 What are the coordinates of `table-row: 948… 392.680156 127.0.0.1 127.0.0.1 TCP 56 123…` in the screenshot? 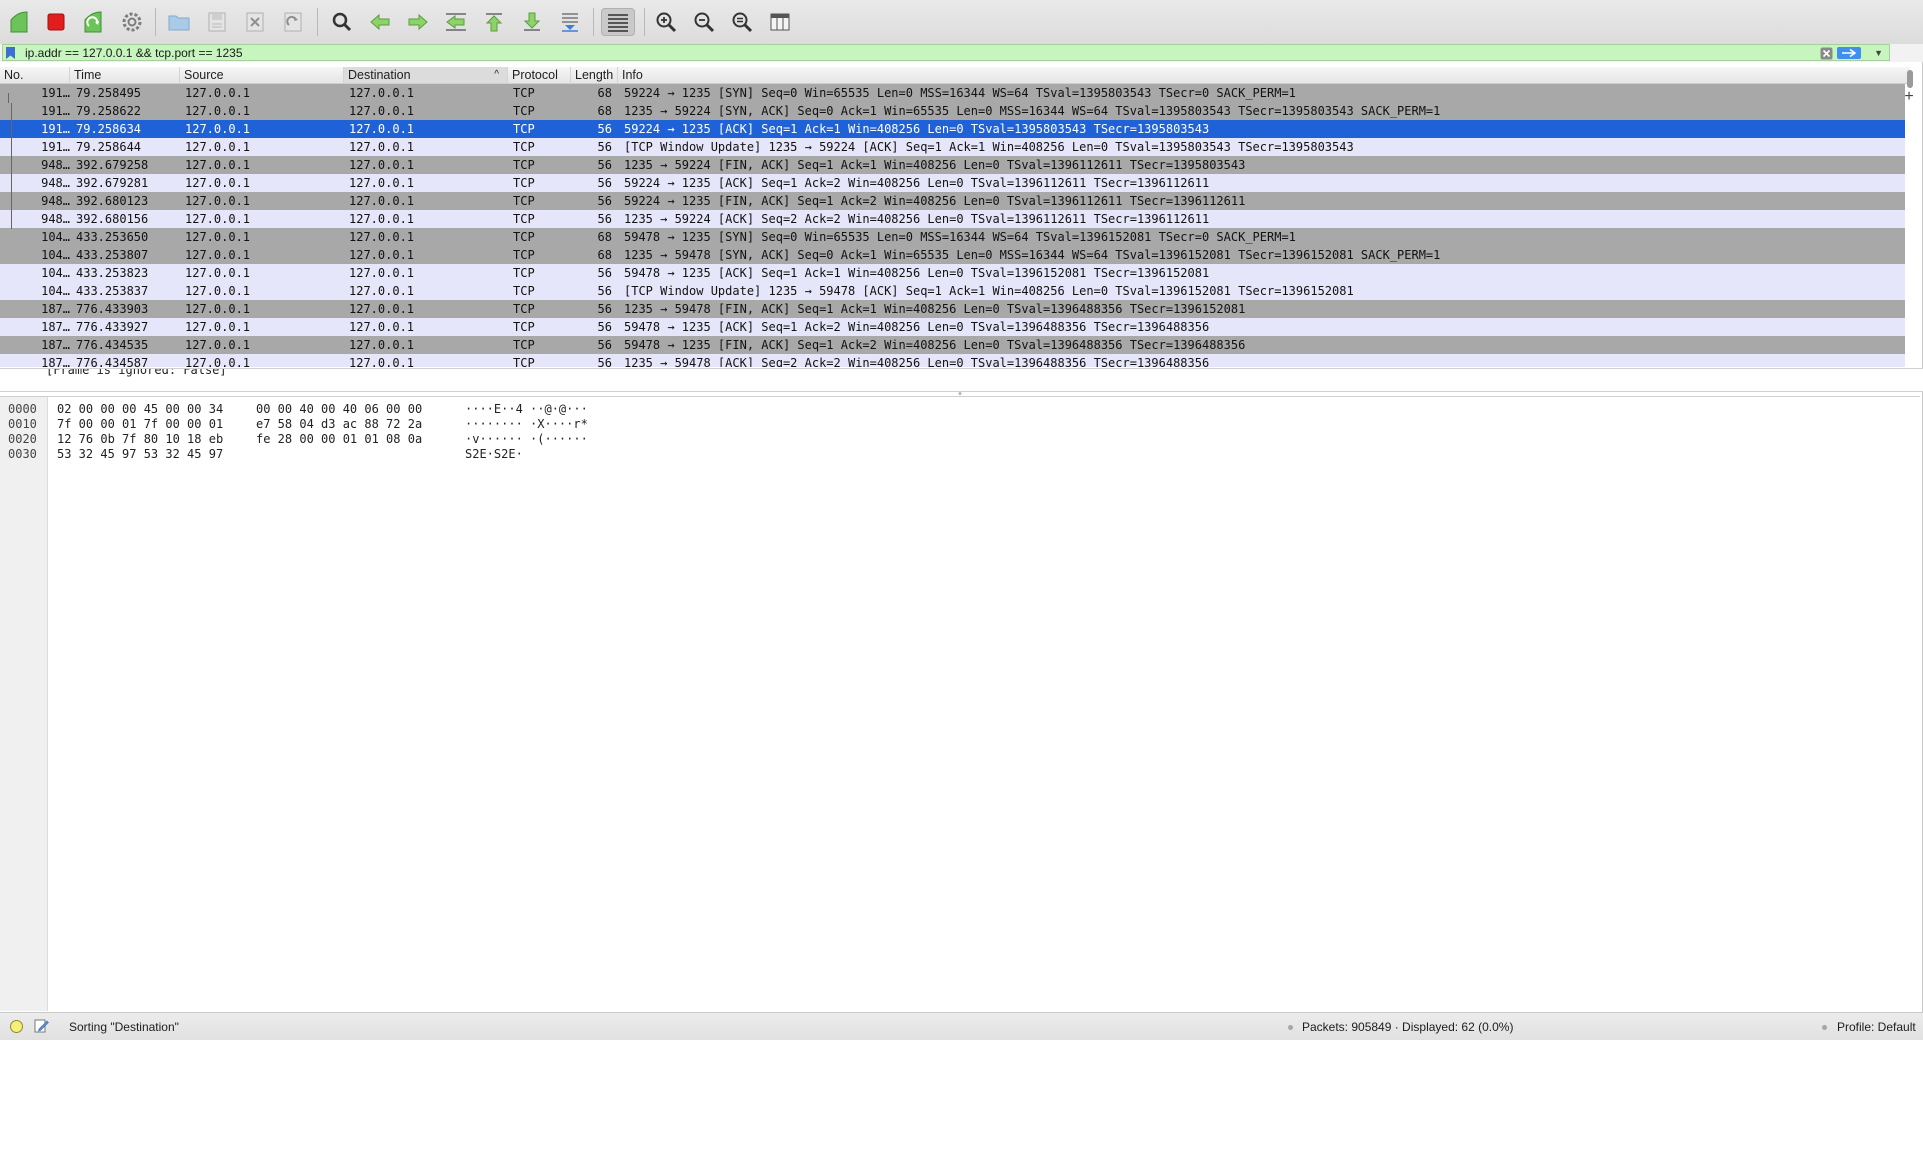 It's located at (952, 219).